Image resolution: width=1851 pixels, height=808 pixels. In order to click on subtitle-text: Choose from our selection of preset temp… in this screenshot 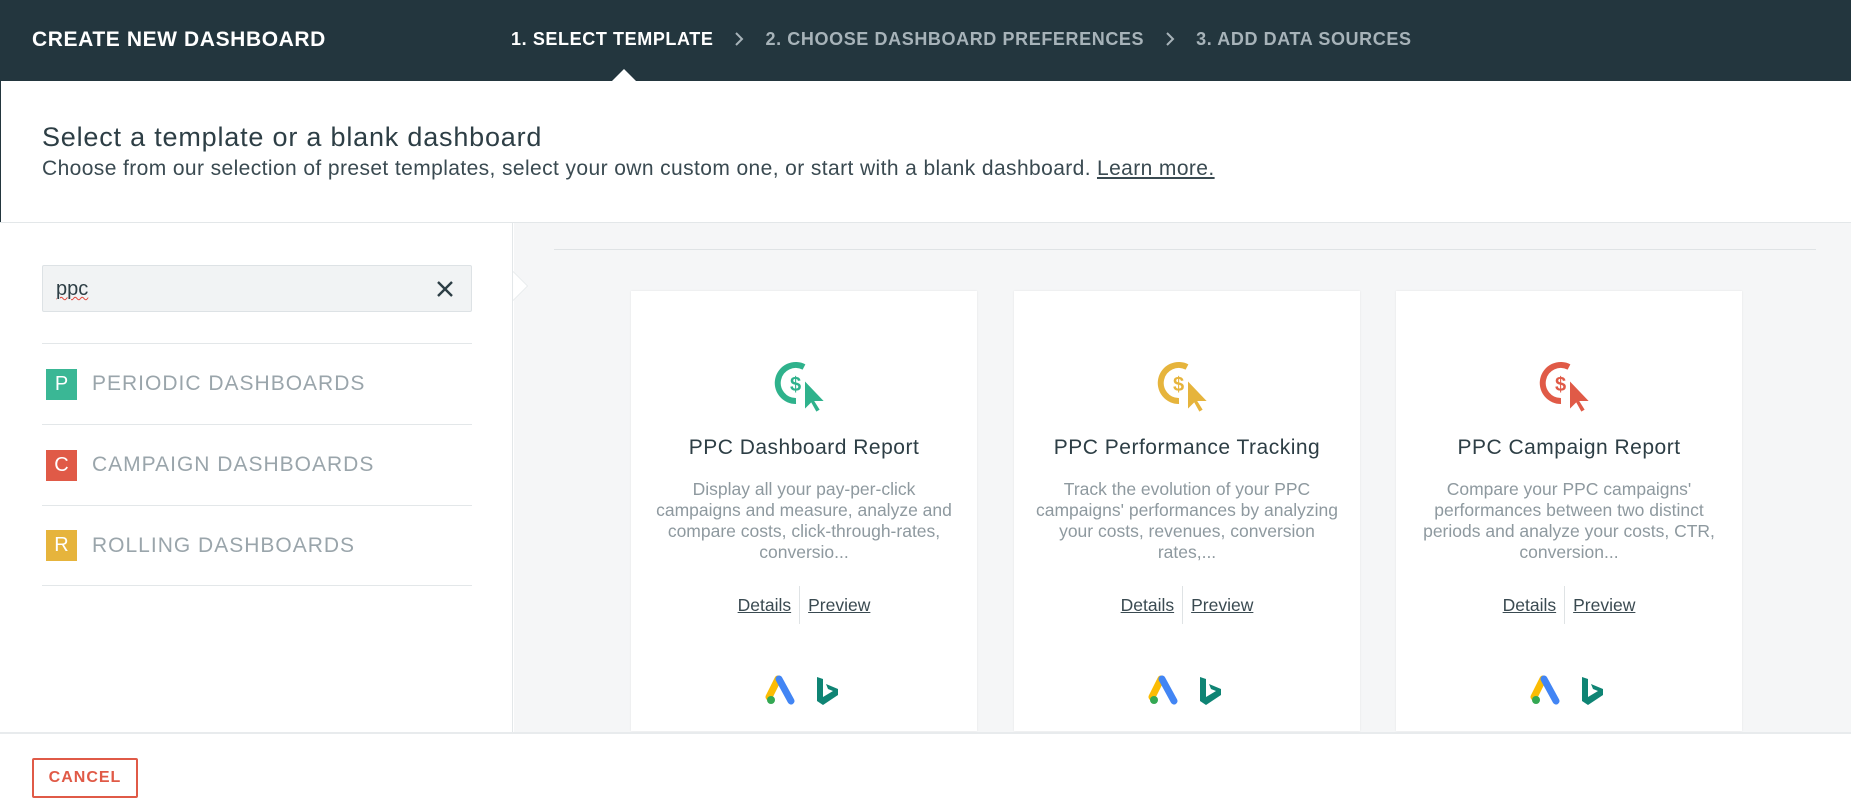, I will do `click(566, 168)`.